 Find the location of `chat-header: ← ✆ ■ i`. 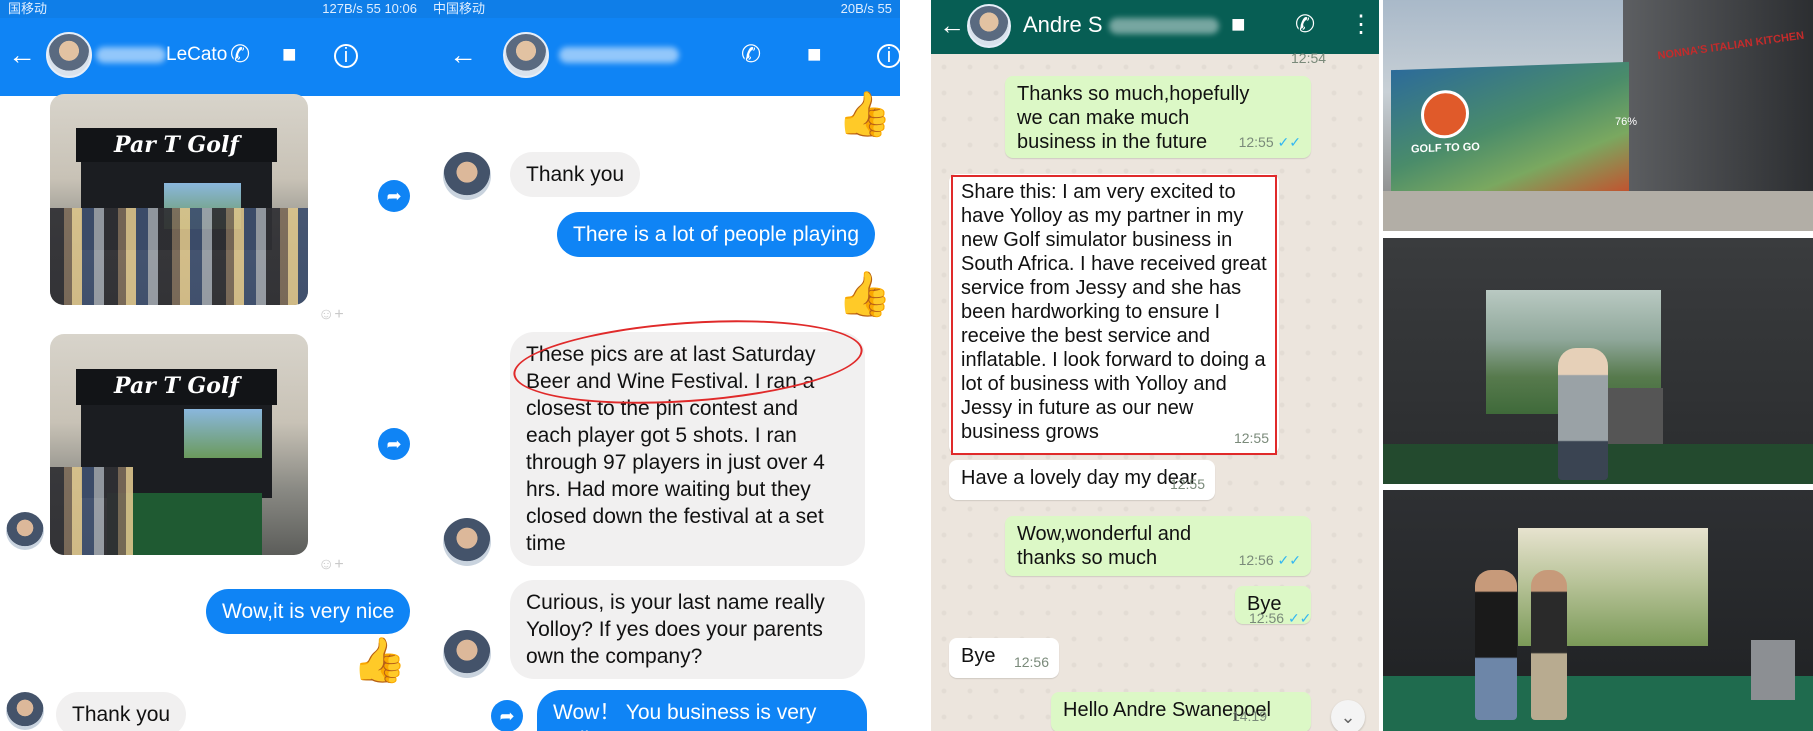

chat-header: ← ✆ ■ i is located at coordinates (662, 57).